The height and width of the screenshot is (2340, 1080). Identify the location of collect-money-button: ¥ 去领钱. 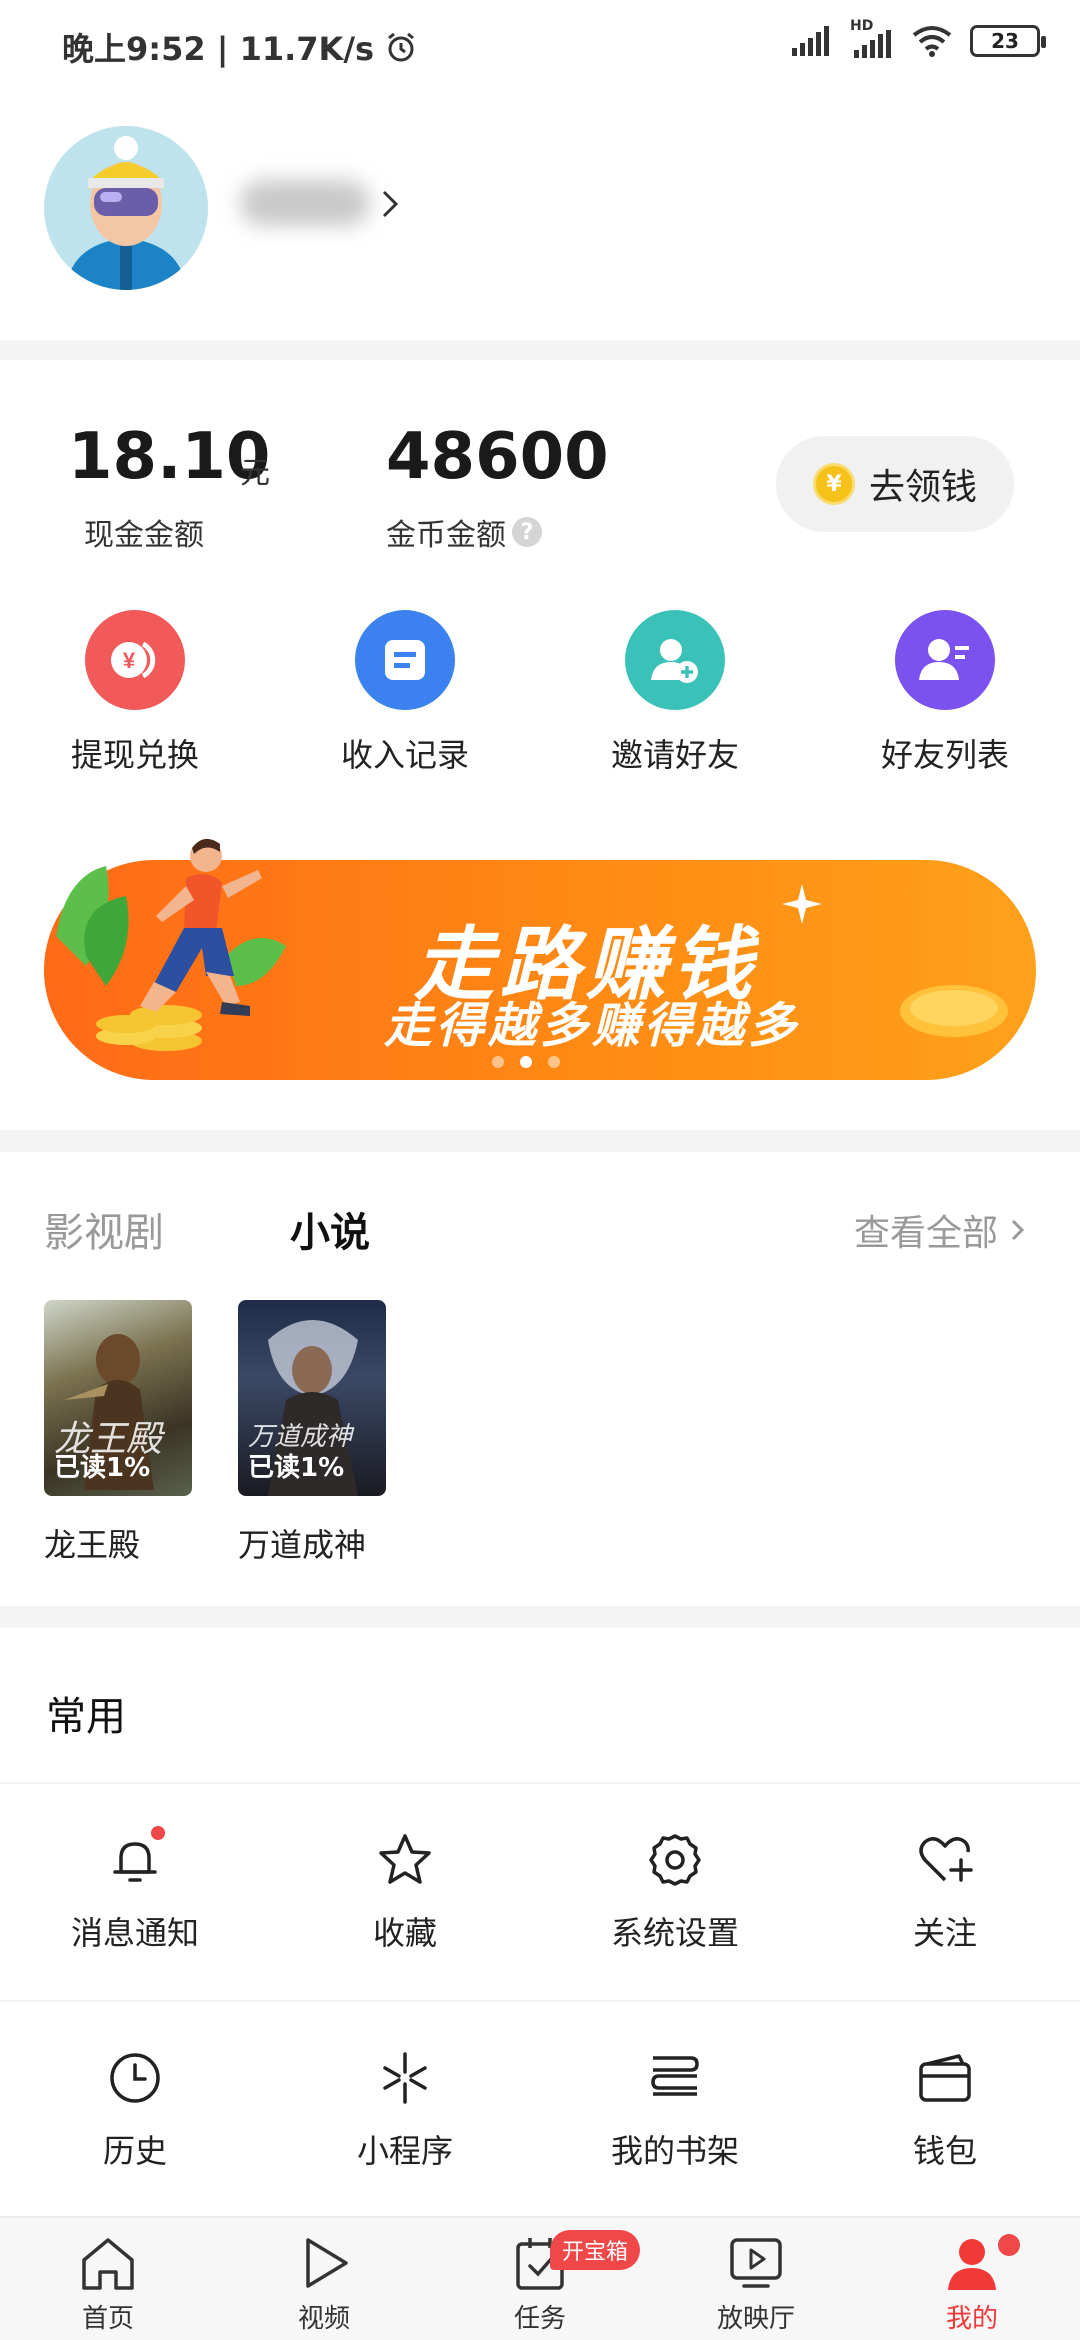
(895, 484).